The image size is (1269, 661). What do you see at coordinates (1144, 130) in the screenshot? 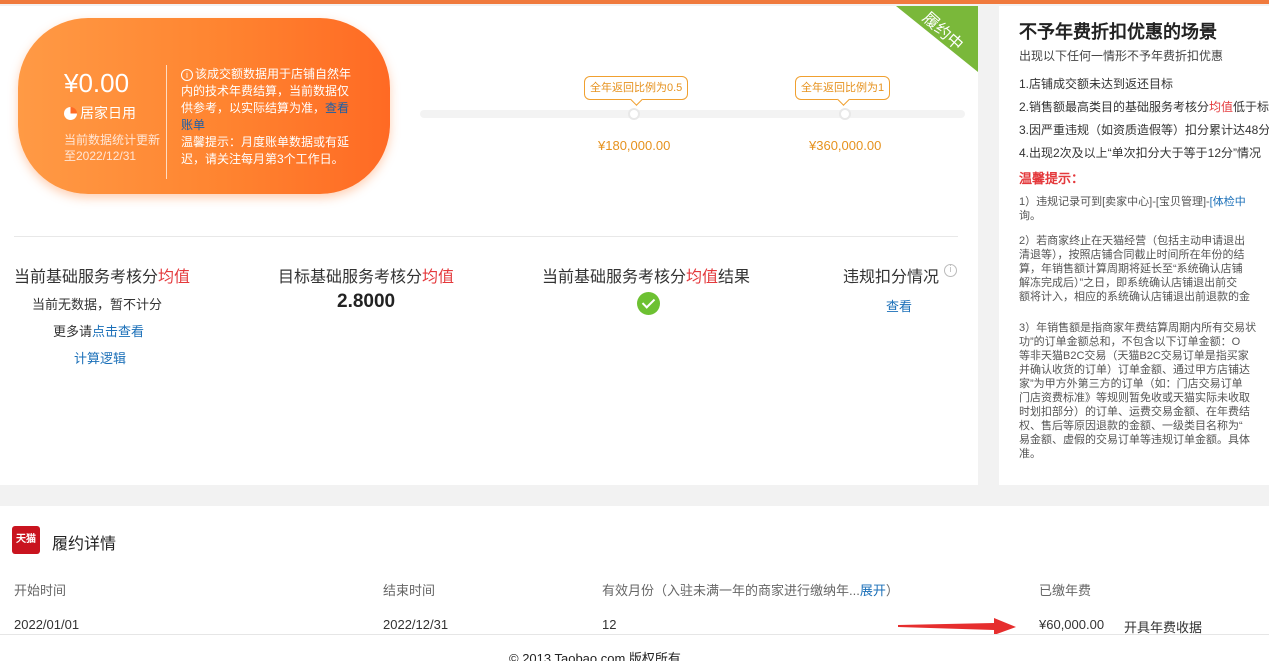
I see `side-item-3: 3.因严重违规（如资质造假等）扣分累计达48分` at bounding box center [1144, 130].